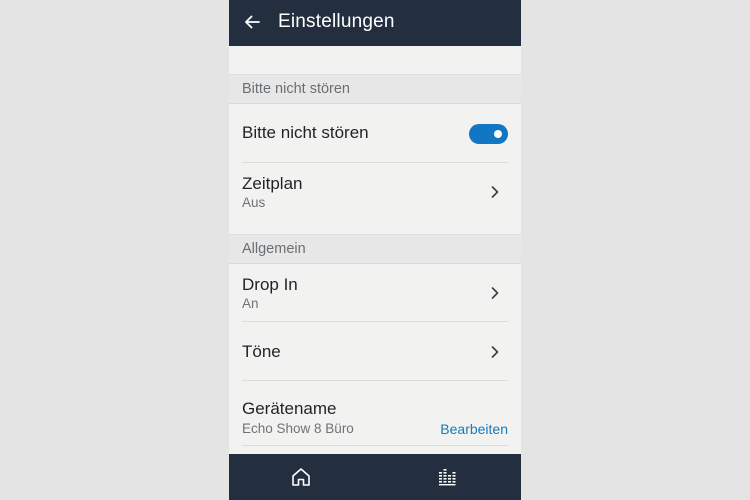 This screenshot has width=750, height=500. I want to click on home-icon, so click(301, 477).